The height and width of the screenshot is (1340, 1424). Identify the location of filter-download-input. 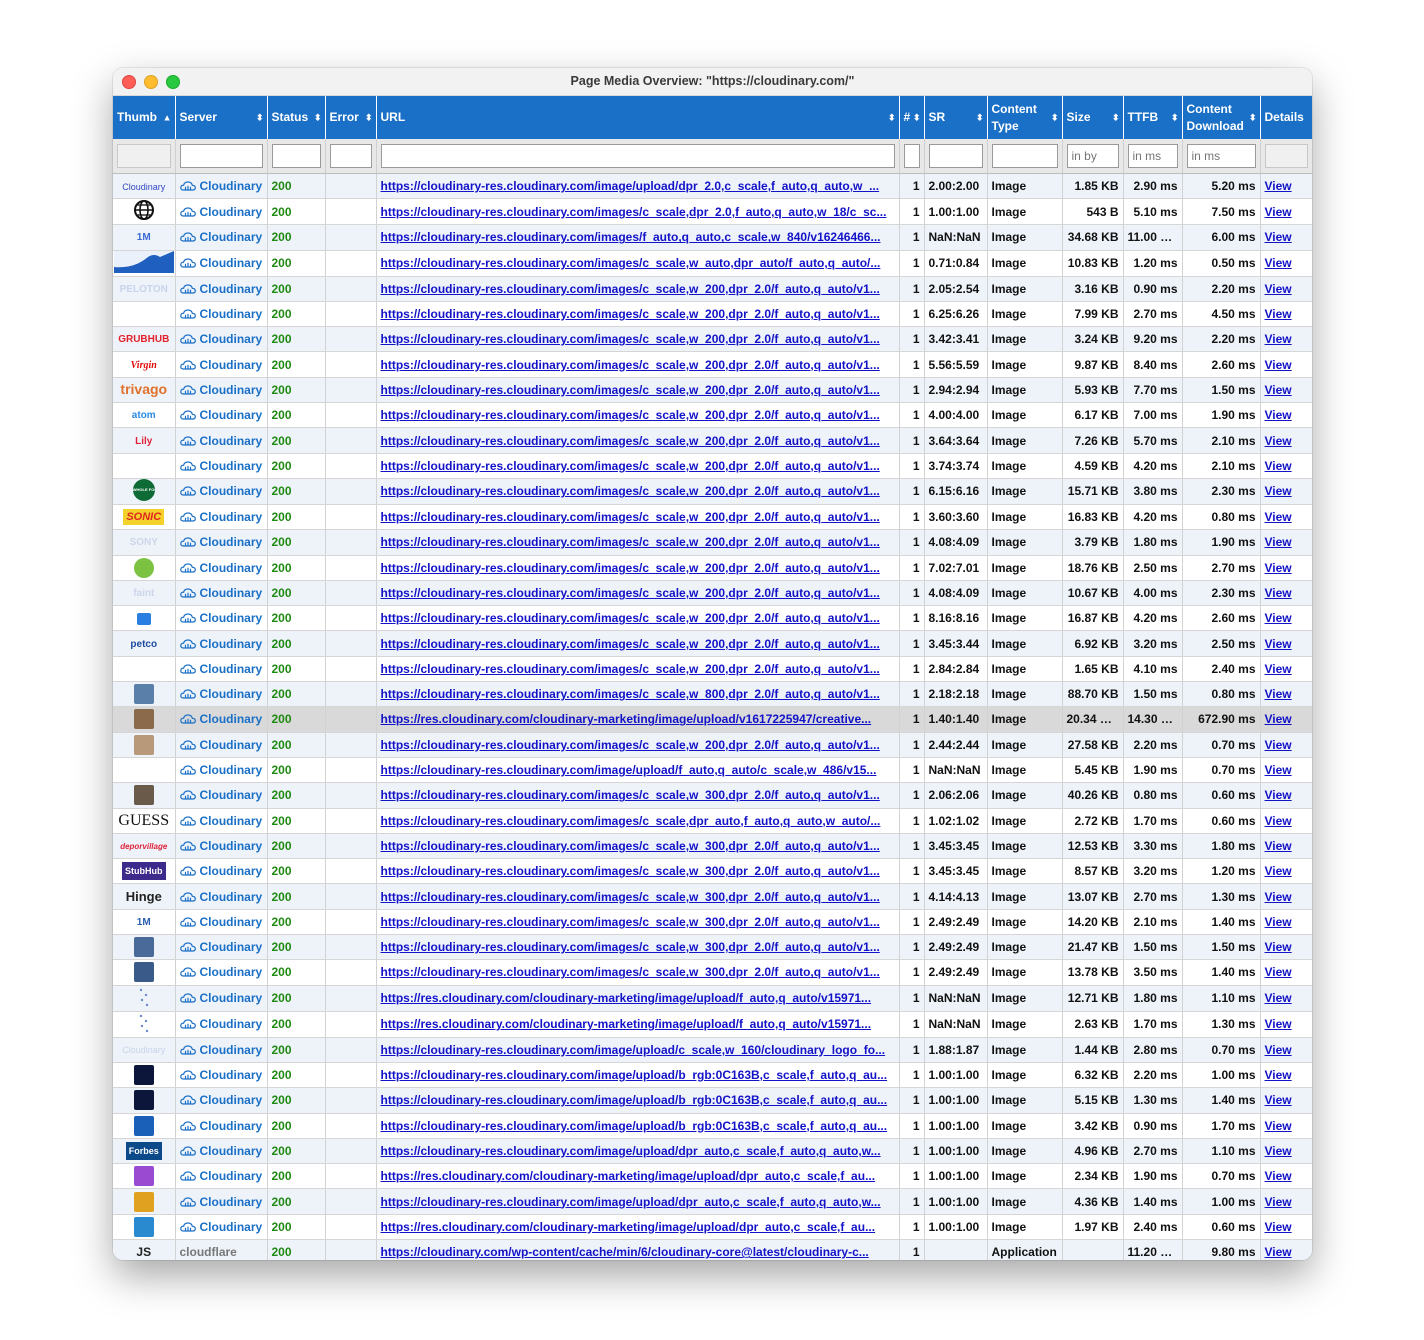
(1221, 156).